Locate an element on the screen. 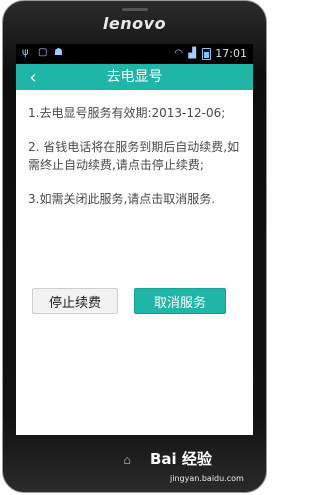 This screenshot has width=320, height=495. device-brand-logo: lenovo is located at coordinates (134, 23).